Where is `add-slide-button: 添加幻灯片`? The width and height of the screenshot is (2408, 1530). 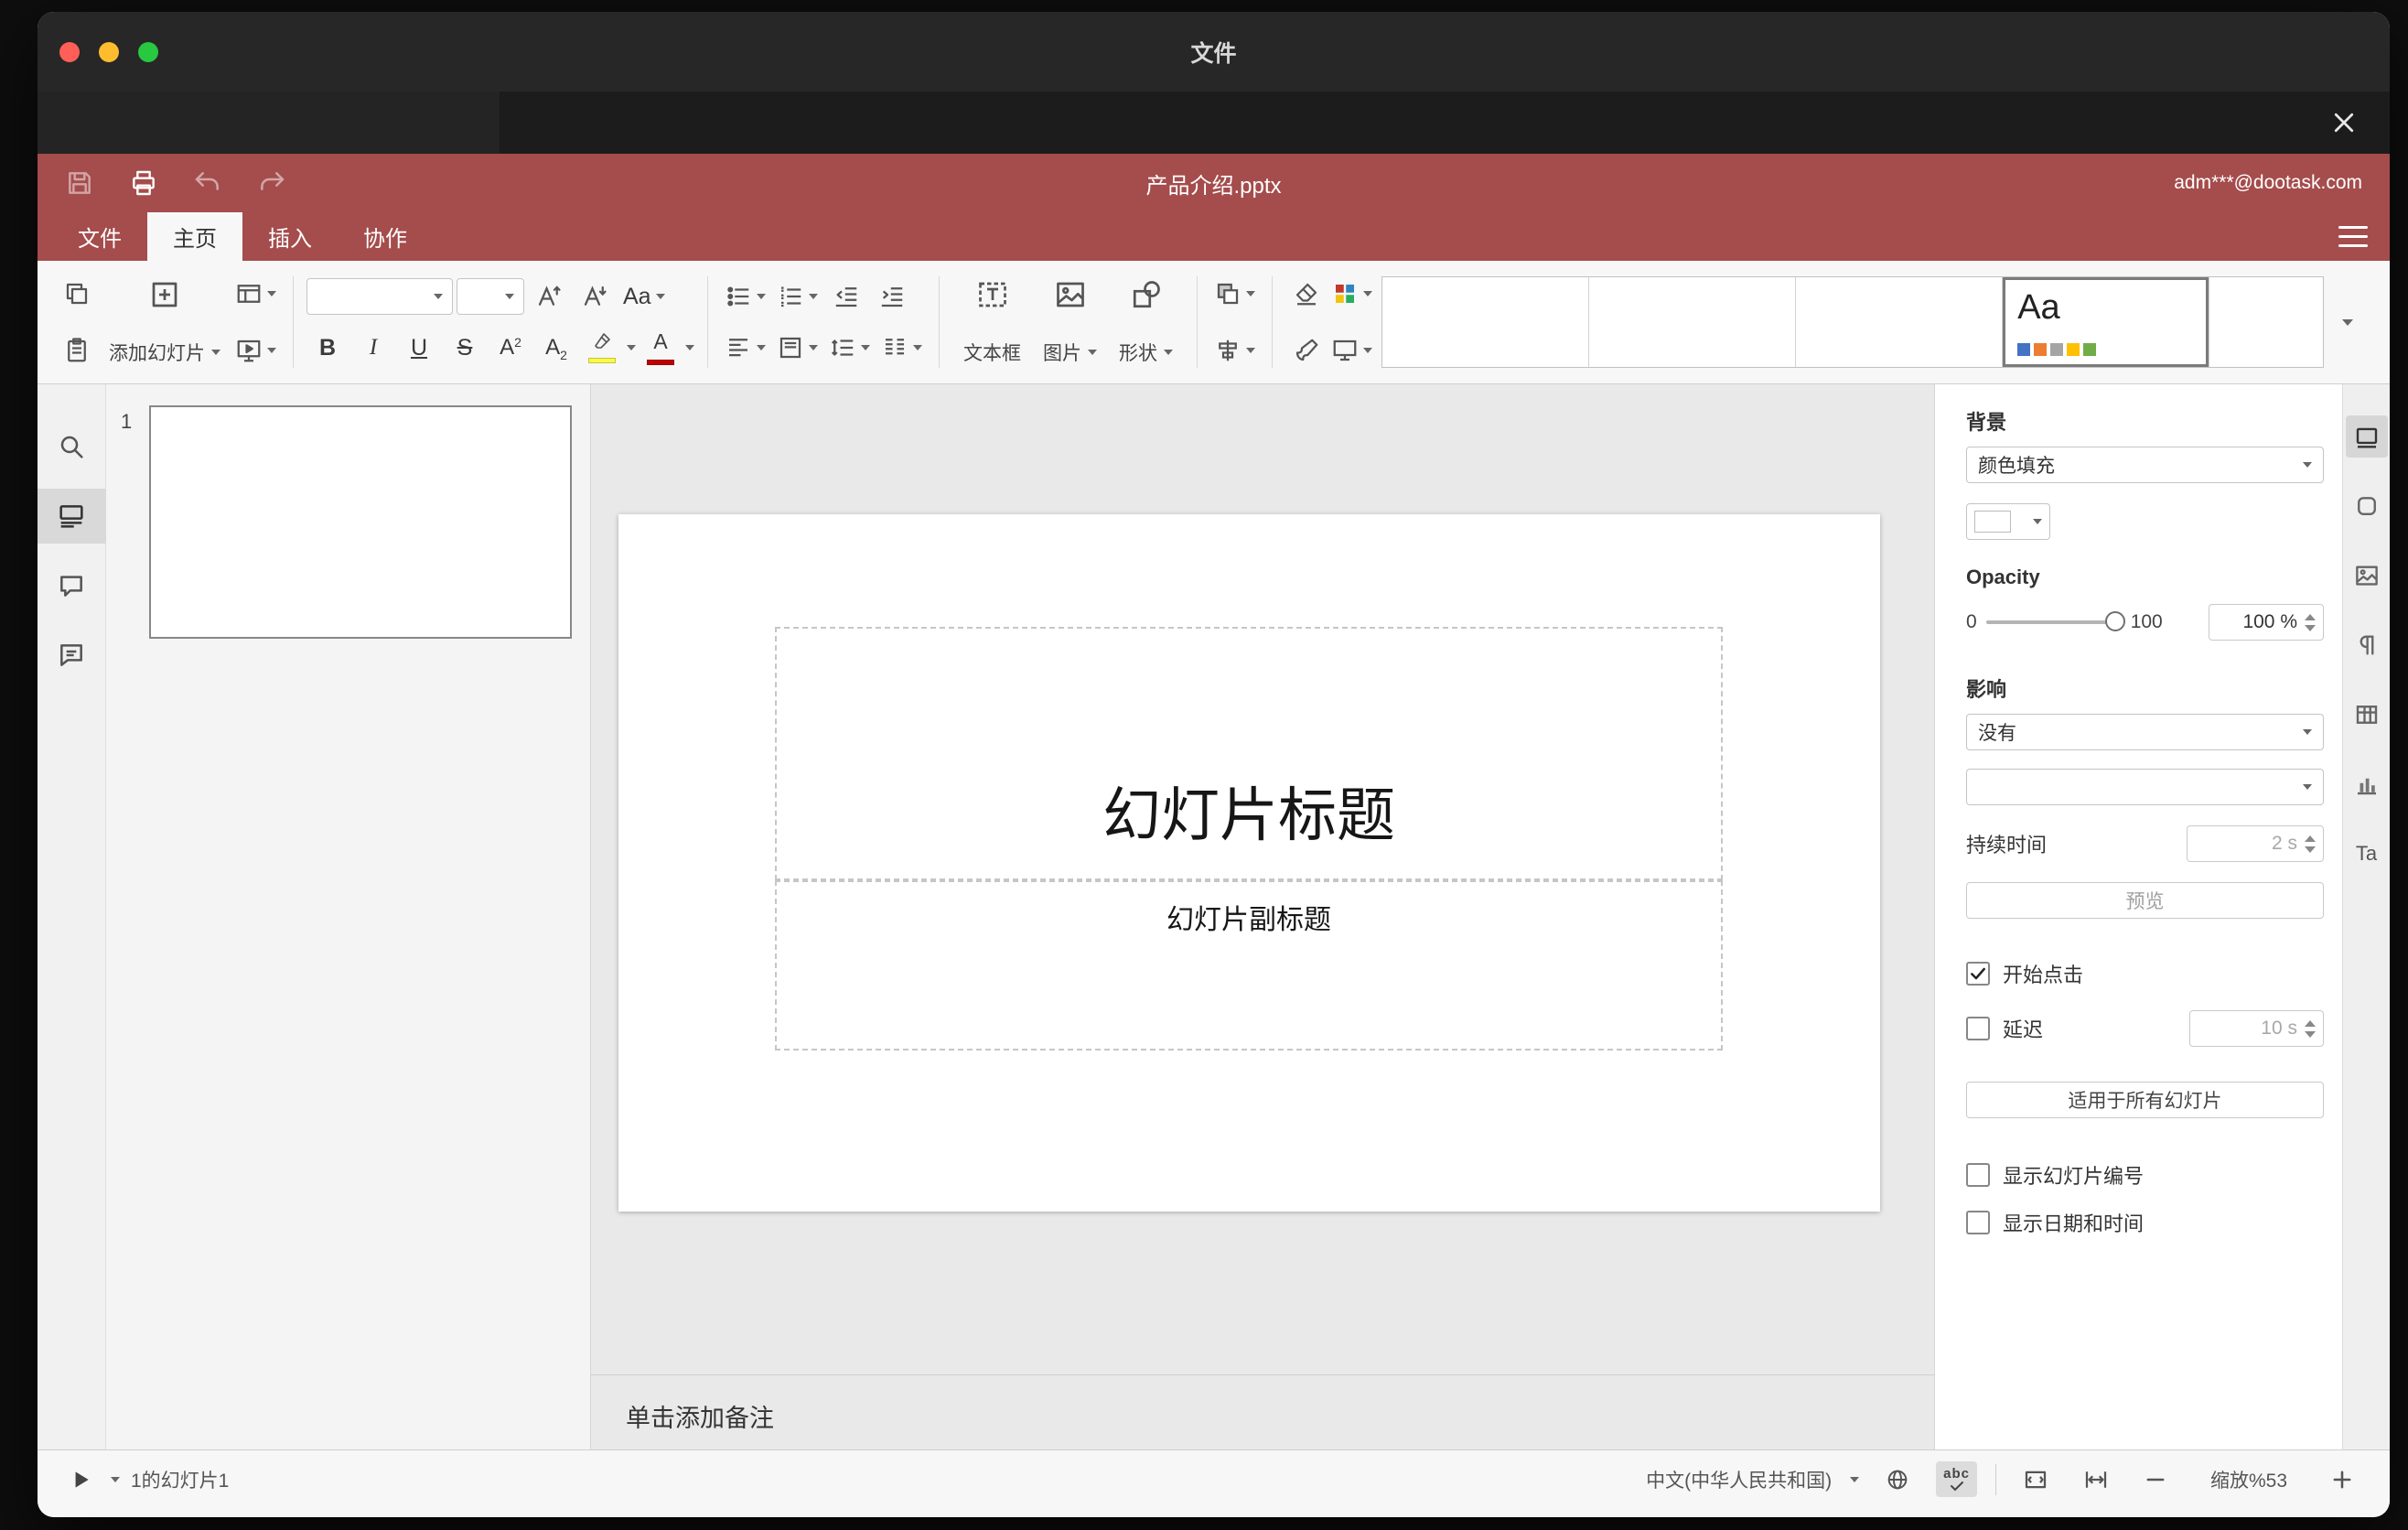
add-slide-button: 添加幻灯片 is located at coordinates (164, 322).